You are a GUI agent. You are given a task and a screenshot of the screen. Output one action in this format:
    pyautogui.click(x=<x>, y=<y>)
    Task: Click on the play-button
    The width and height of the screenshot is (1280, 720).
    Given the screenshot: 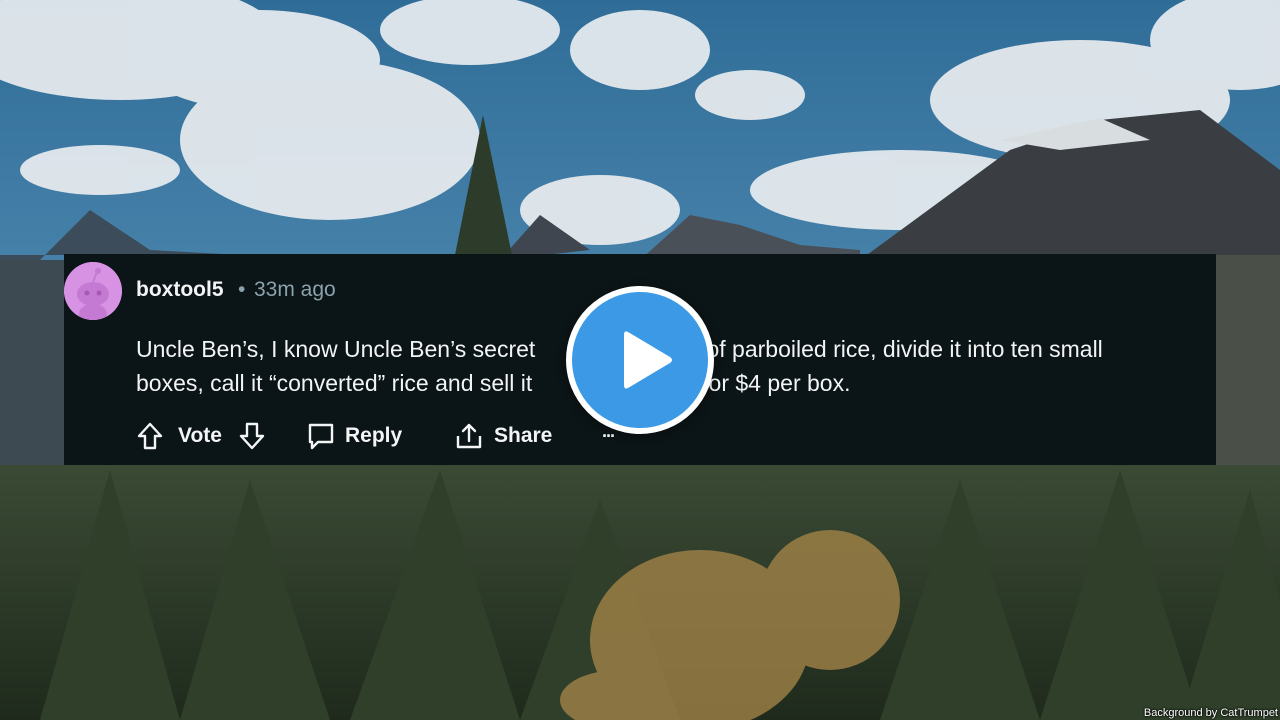 What is the action you would take?
    pyautogui.click(x=640, y=360)
    